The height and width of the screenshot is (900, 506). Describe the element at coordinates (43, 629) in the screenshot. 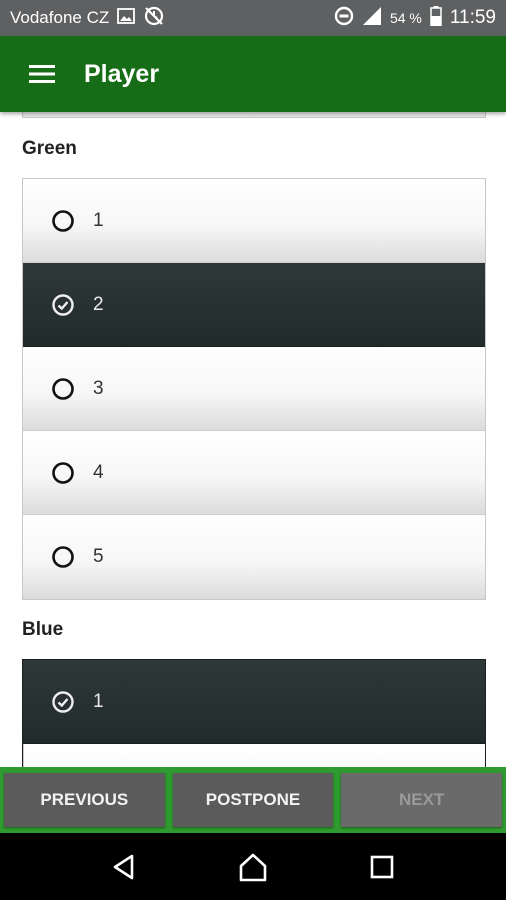

I see `section-label-blue: Blue` at that location.